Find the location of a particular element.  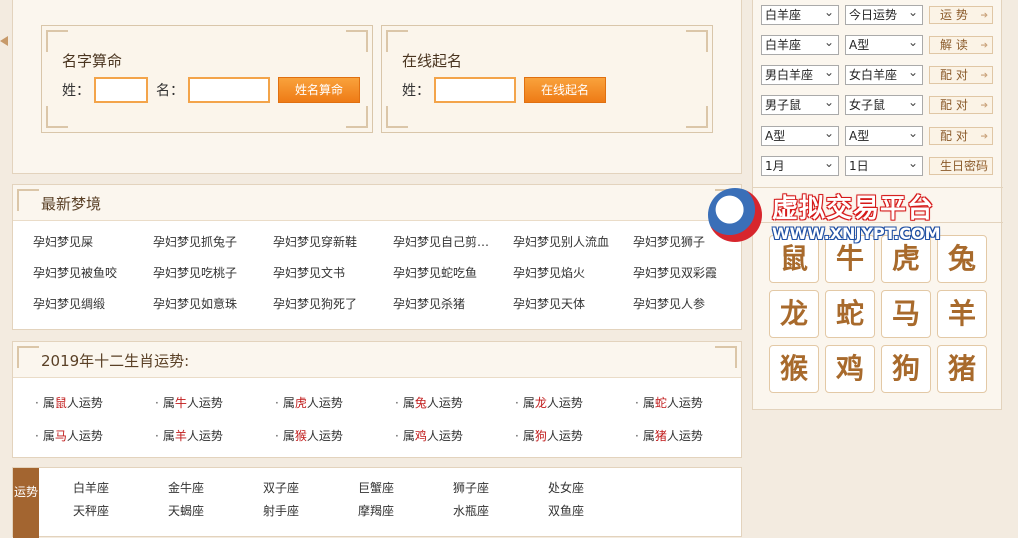

tool-submit-button: 解 读 ➔ is located at coordinates (961, 45).